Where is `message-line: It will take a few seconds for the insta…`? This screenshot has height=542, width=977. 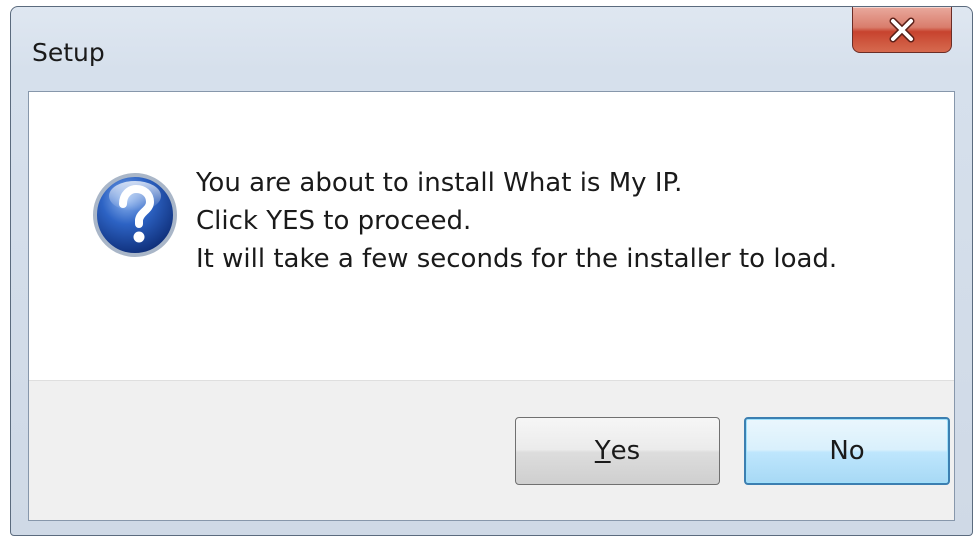 message-line: It will take a few seconds for the insta… is located at coordinates (517, 259).